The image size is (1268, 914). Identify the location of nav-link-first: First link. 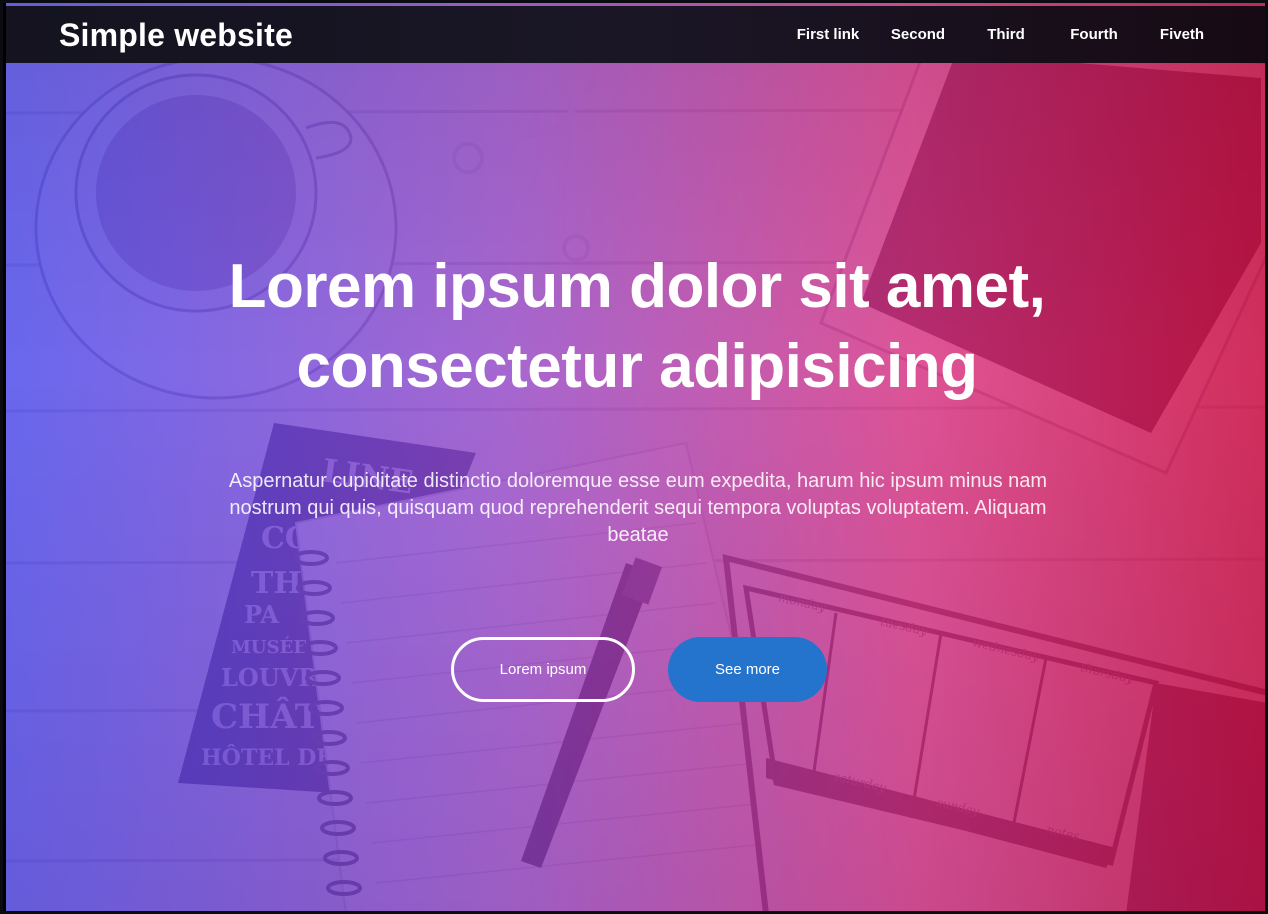
(828, 34).